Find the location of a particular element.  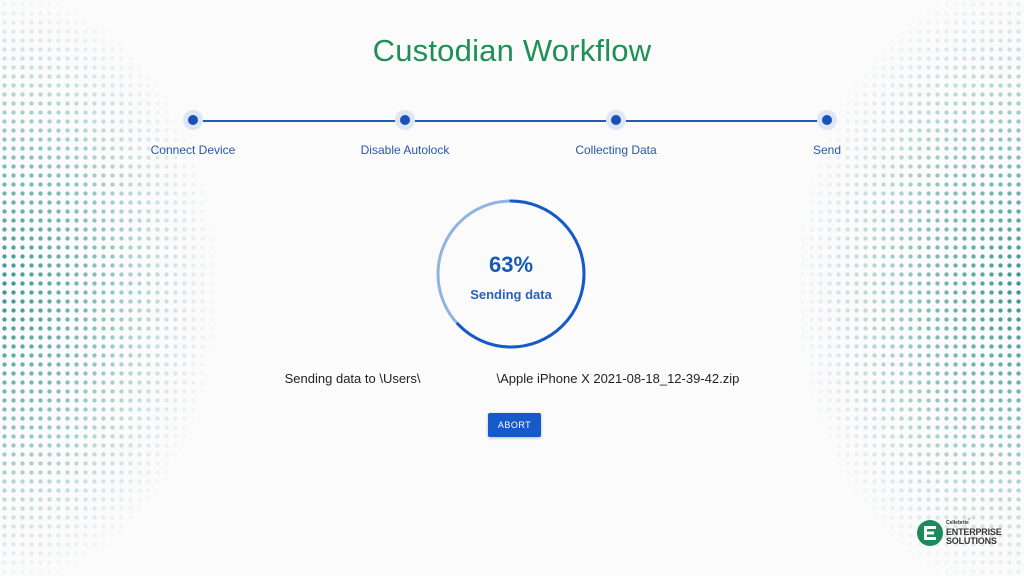

logo-star: * is located at coordinates (969, 521).